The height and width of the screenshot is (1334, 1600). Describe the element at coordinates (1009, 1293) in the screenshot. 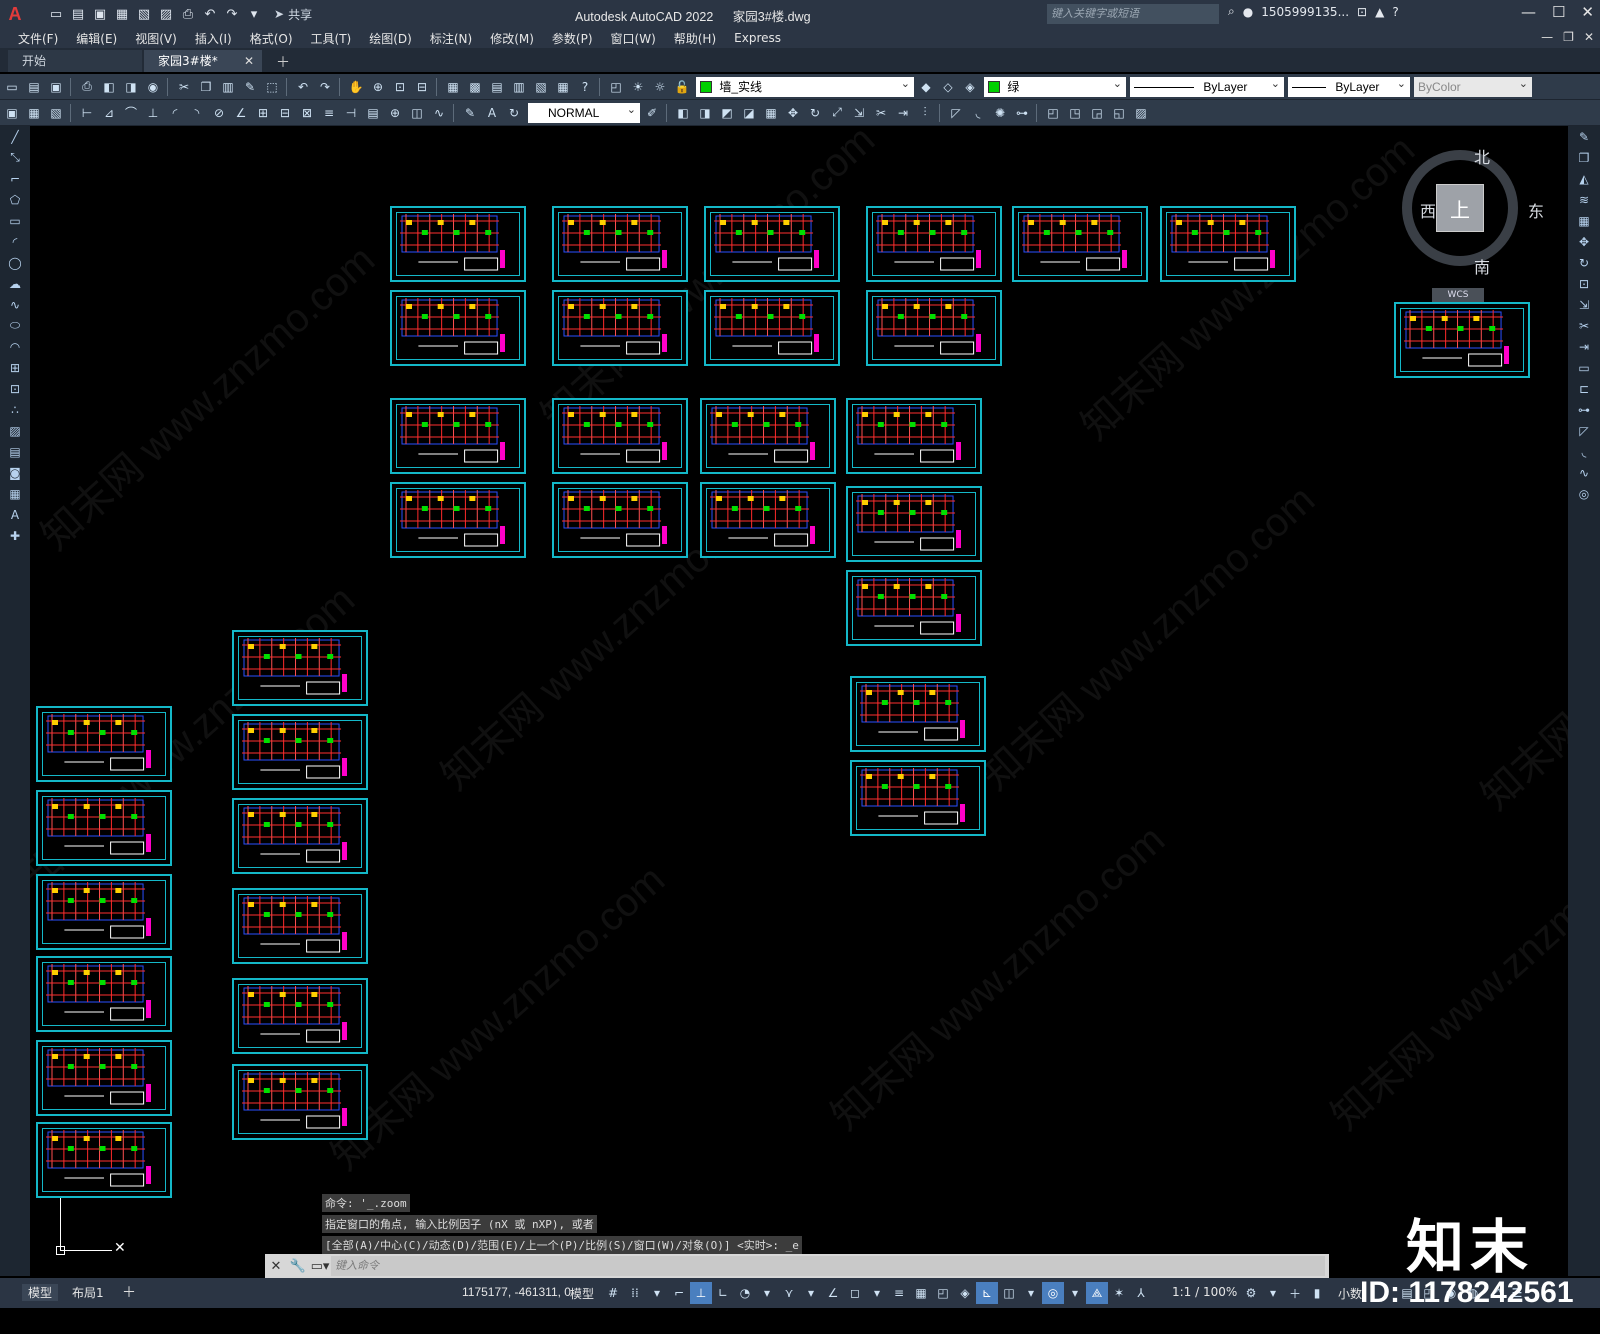

I see `selection-filter-icon: ◫` at that location.